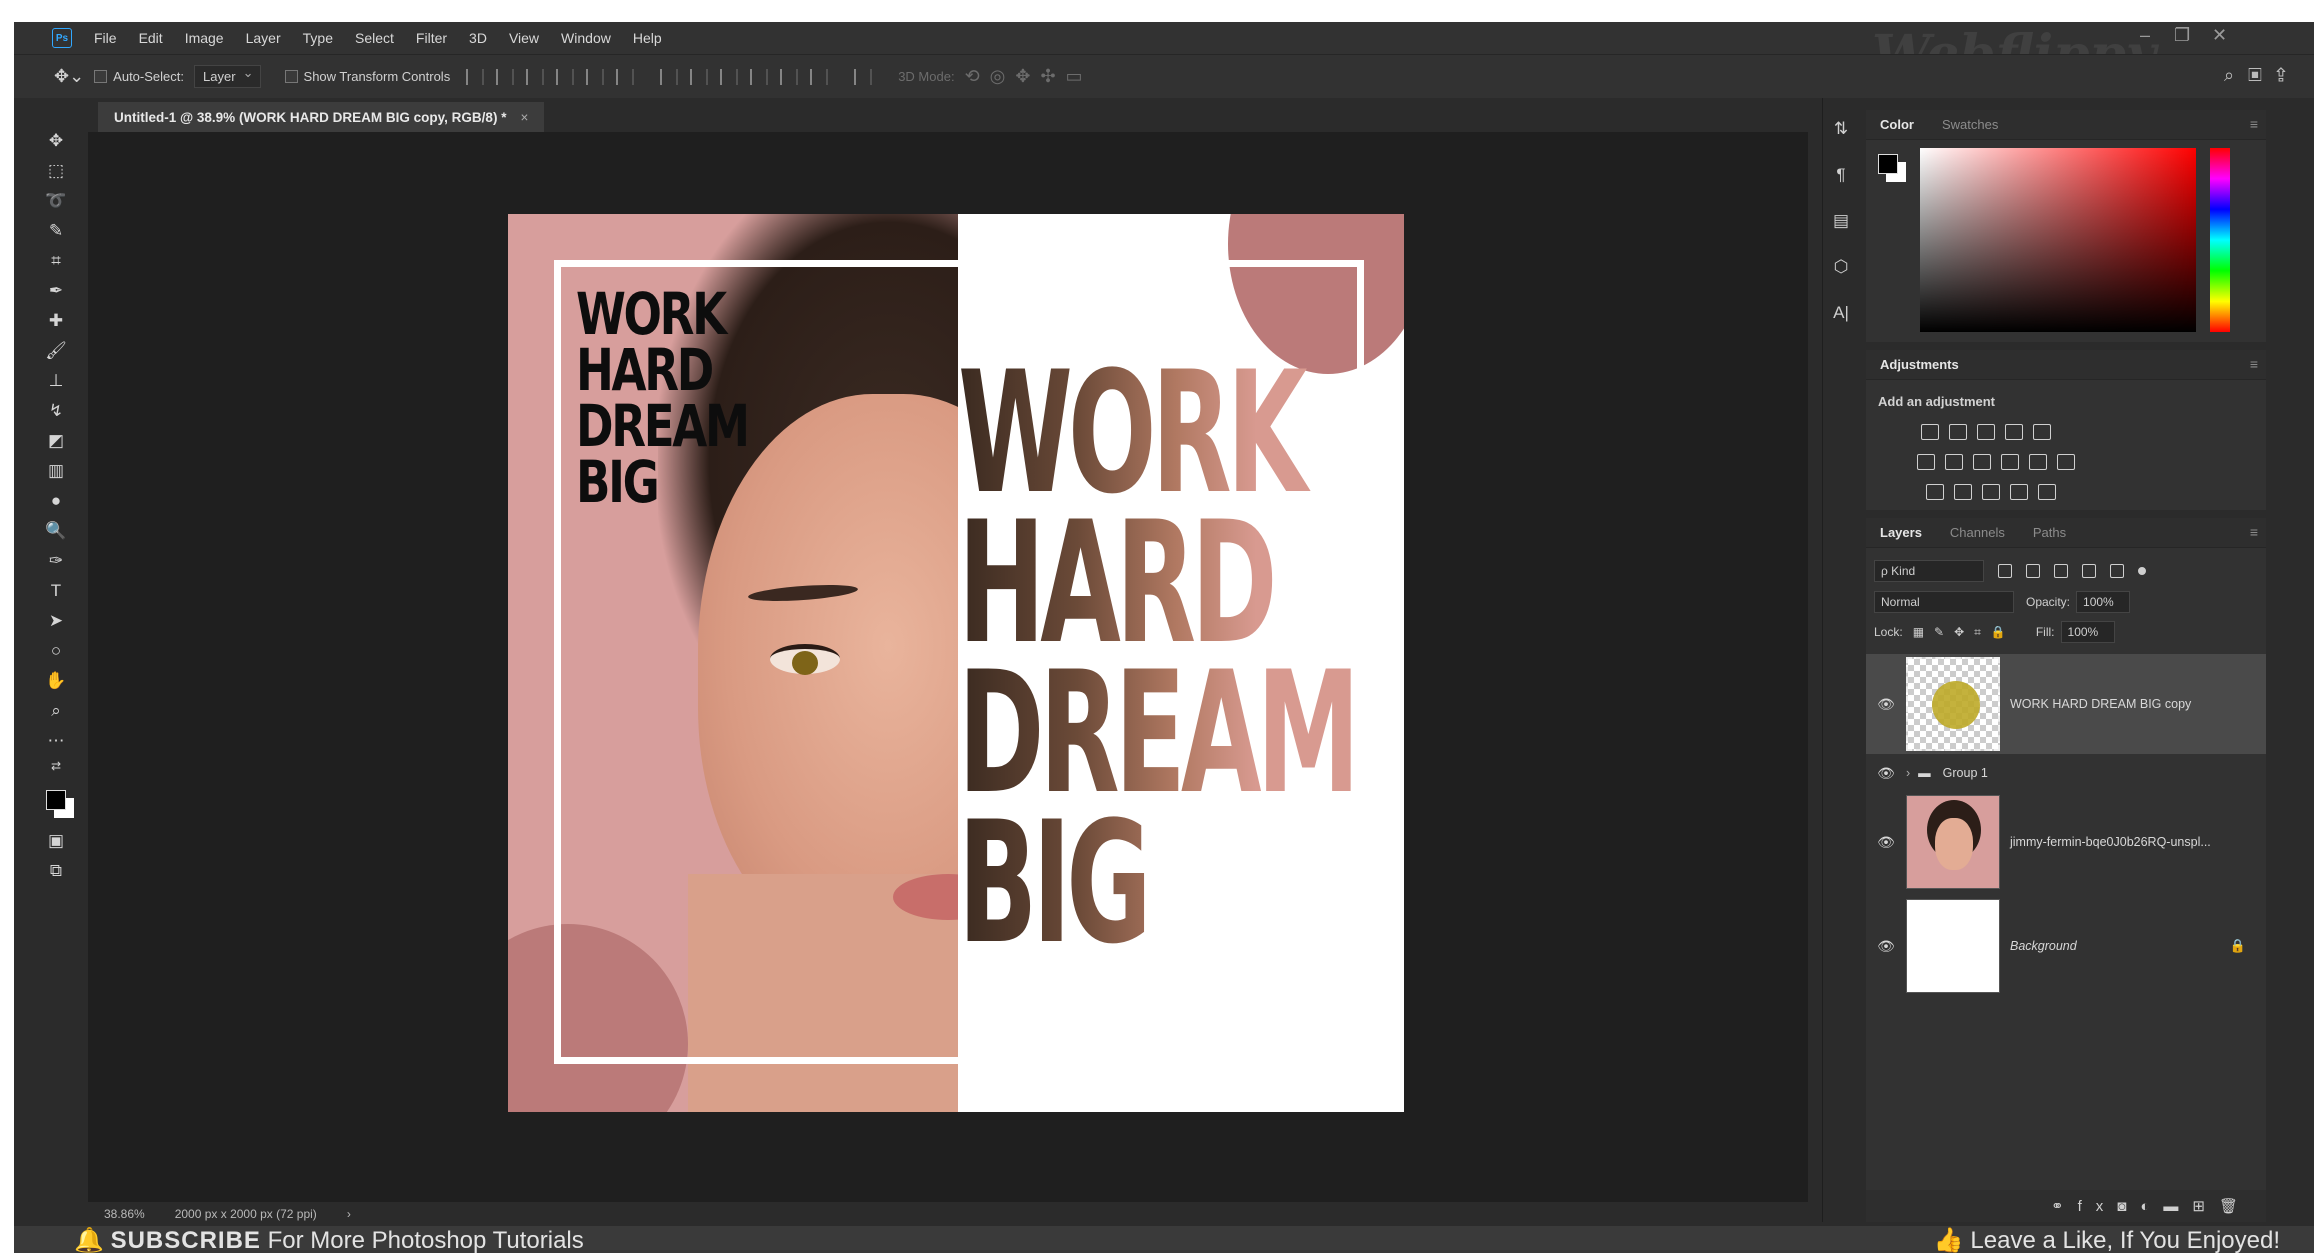  Describe the element at coordinates (56, 261) in the screenshot. I see `crop-tool-icon: ⌗` at that location.